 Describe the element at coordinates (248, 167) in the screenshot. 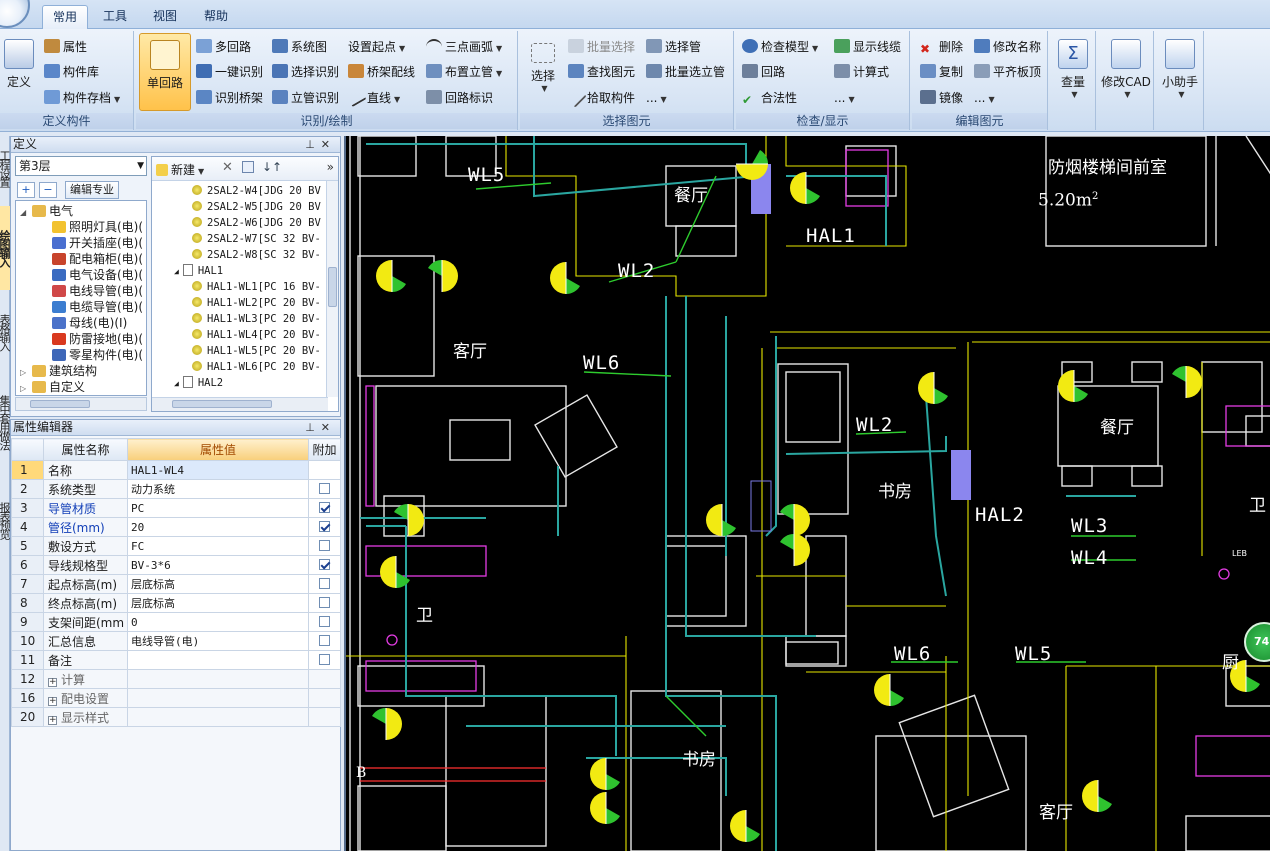

I see `copy-icon` at that location.